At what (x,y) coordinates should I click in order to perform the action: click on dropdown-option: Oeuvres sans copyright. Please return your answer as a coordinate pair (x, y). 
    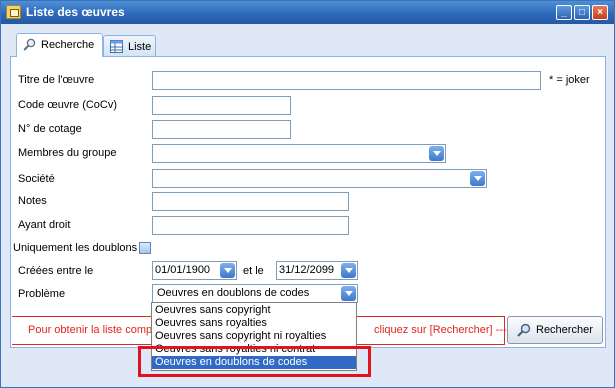
    Looking at the image, I should click on (254, 310).